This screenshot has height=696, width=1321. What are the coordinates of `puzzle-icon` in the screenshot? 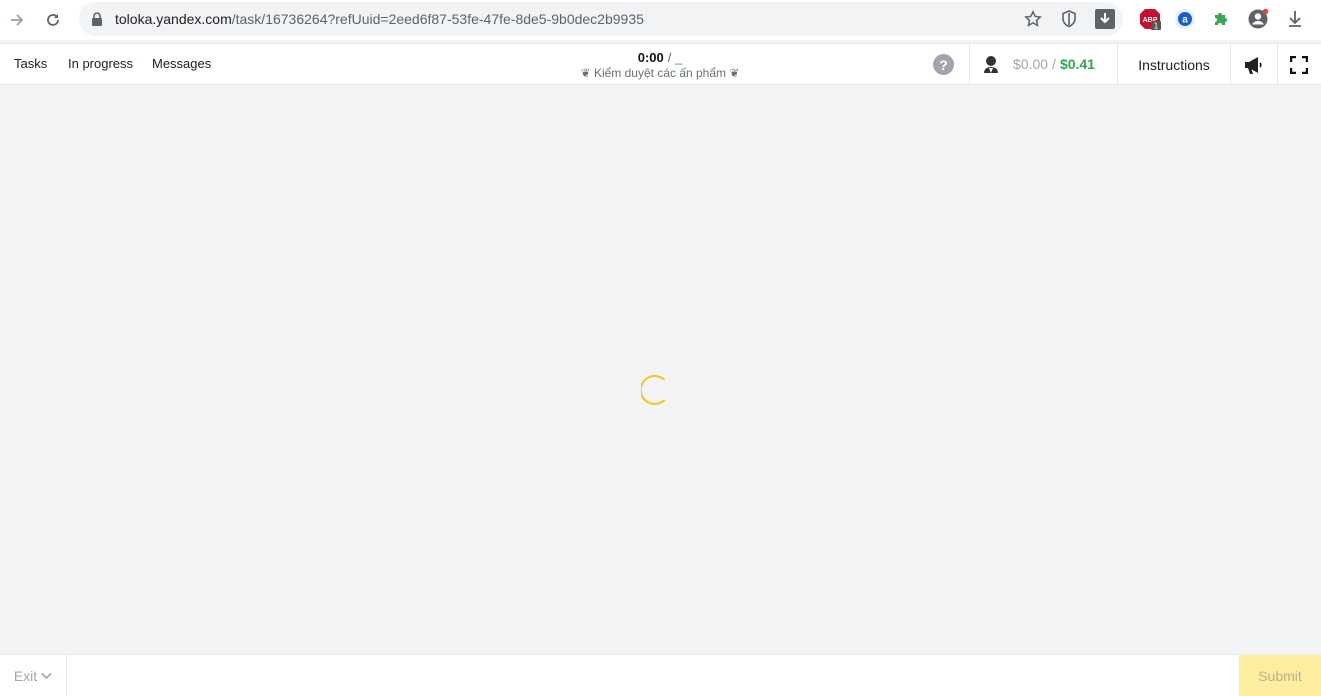 It's located at (1221, 19).